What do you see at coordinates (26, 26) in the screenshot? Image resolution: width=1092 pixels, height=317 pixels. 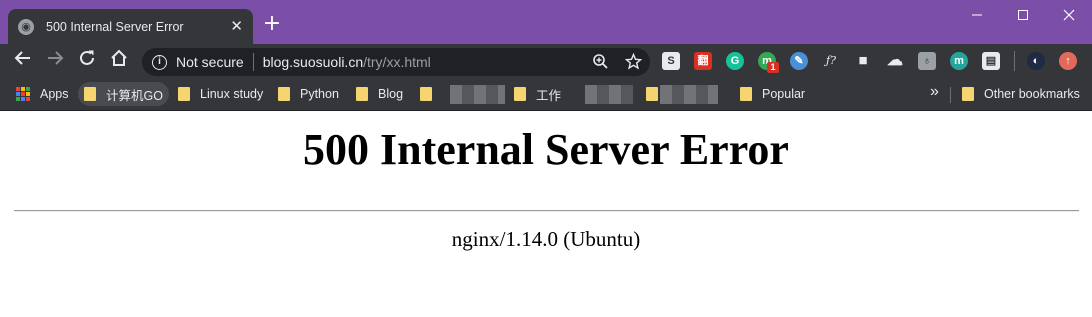 I see `globe-icon: ◉` at bounding box center [26, 26].